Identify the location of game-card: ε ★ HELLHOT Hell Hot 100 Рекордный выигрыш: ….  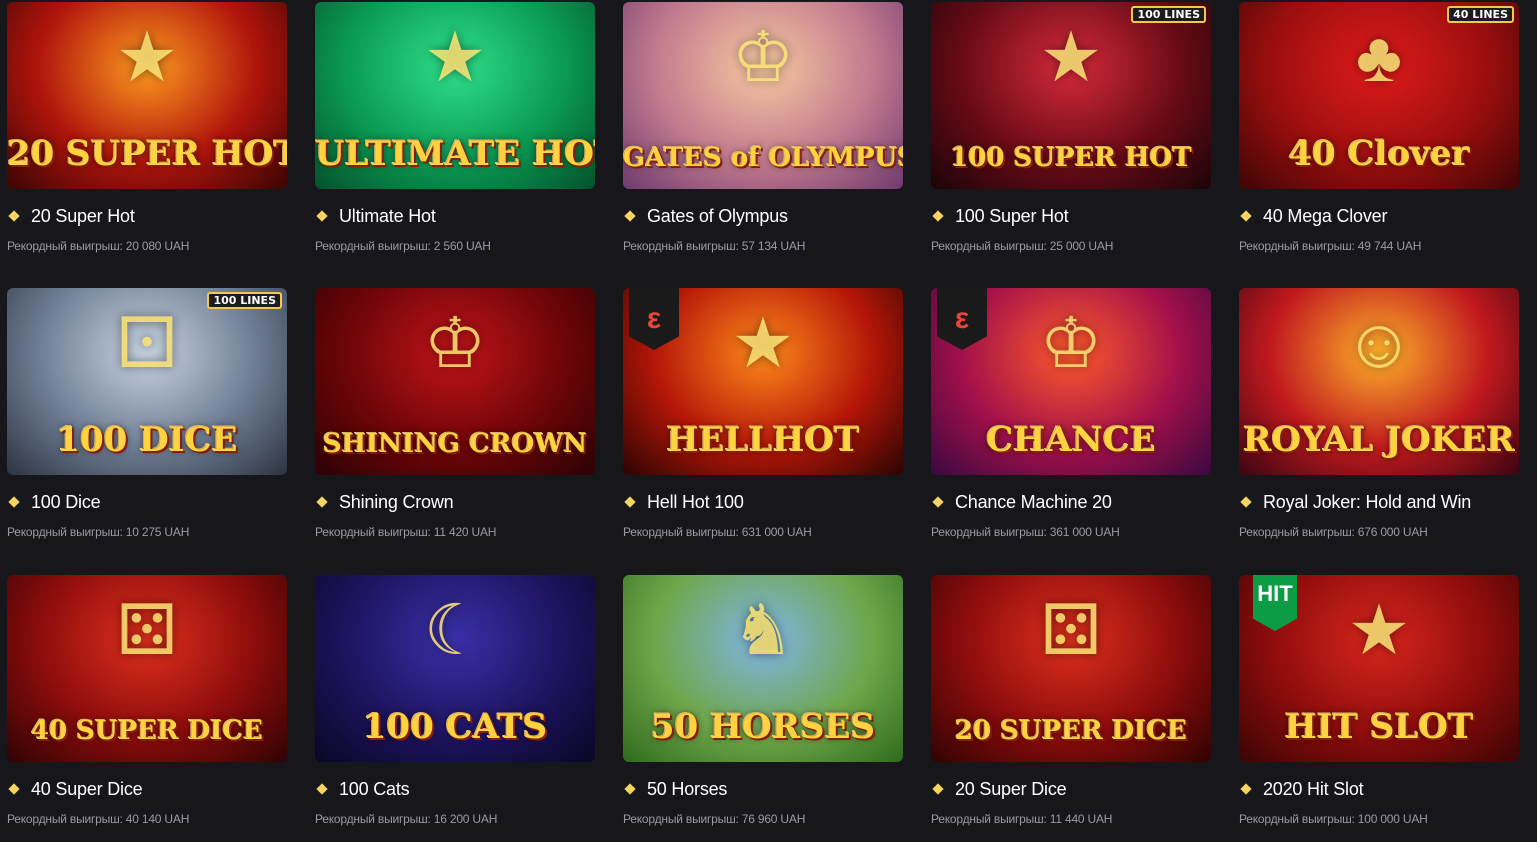
(763, 418).